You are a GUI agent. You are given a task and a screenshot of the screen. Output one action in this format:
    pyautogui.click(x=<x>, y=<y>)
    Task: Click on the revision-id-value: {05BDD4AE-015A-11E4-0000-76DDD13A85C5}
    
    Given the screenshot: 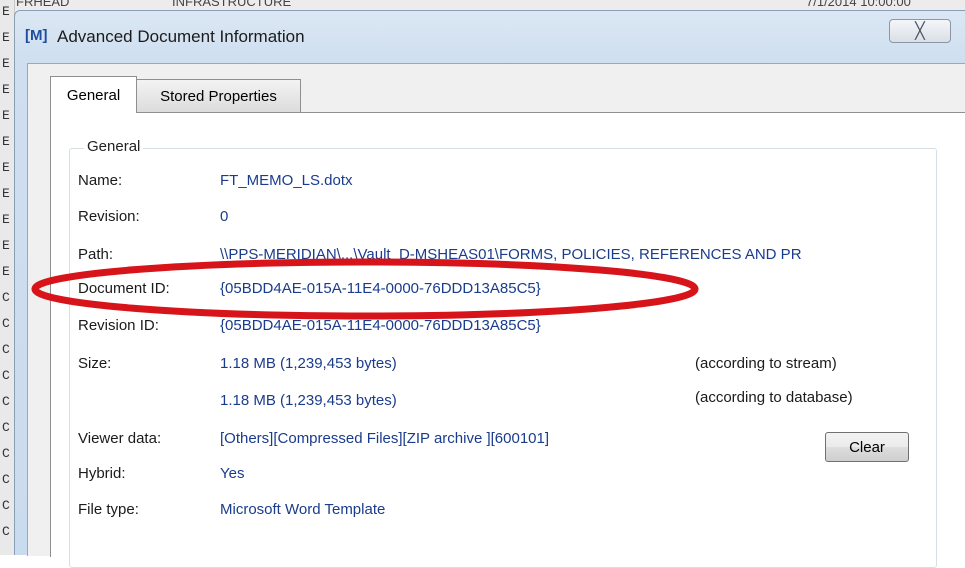 What is the action you would take?
    pyautogui.click(x=380, y=325)
    